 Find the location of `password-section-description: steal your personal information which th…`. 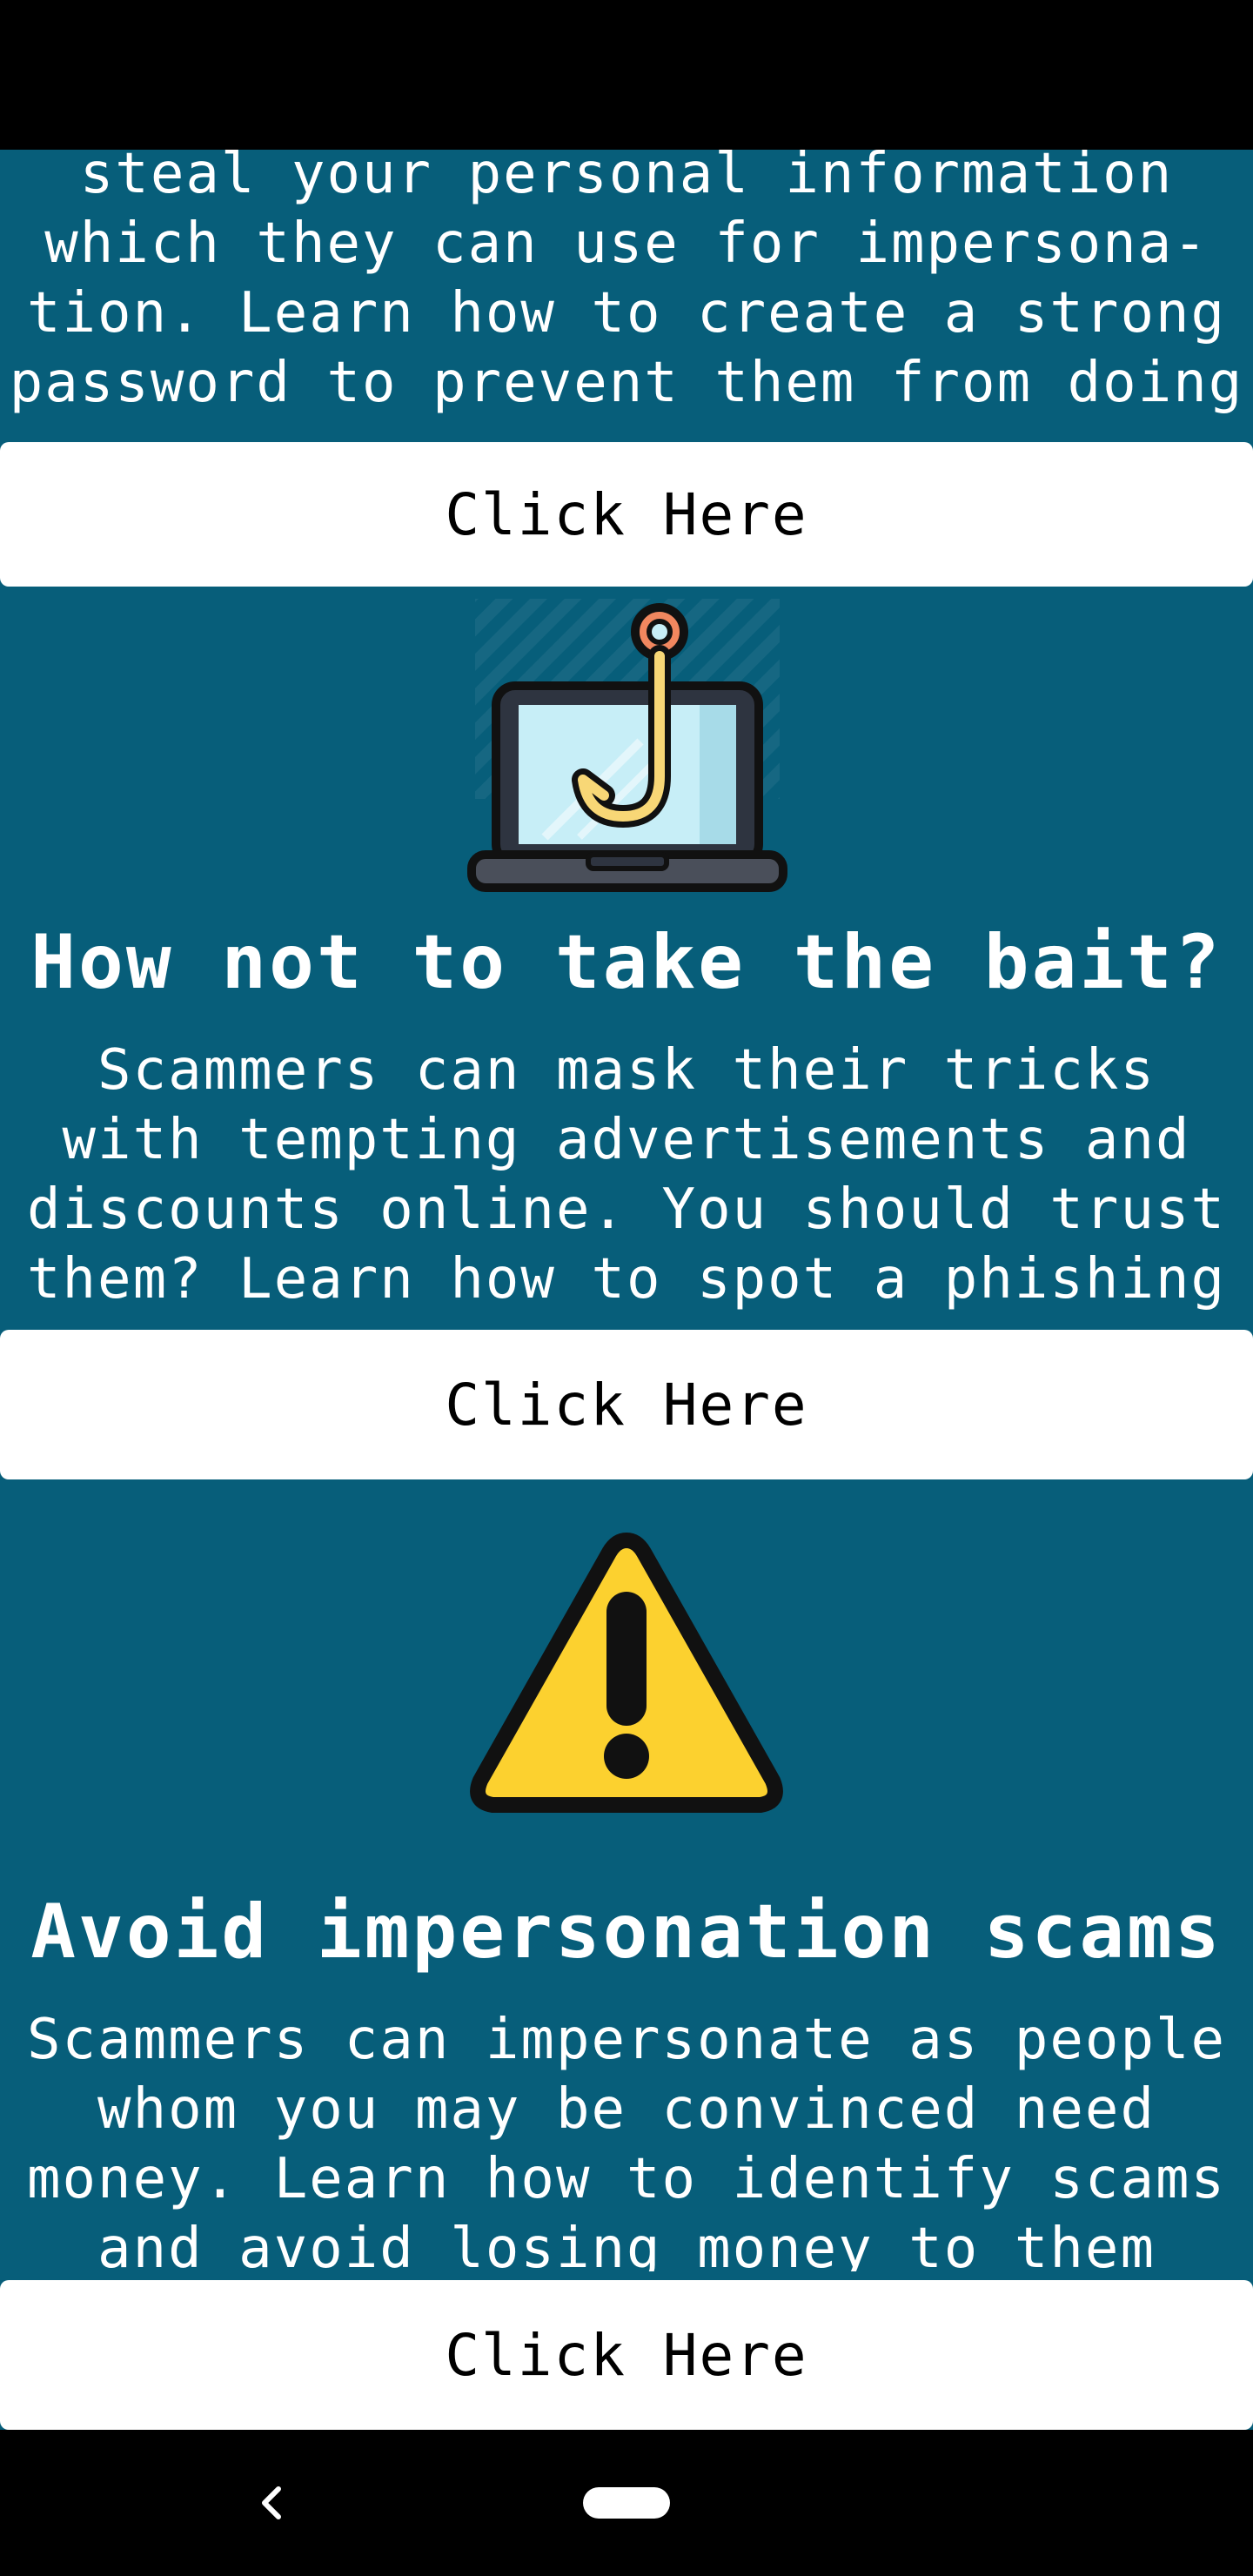

password-section-description: steal your personal information which th… is located at coordinates (626, 282).